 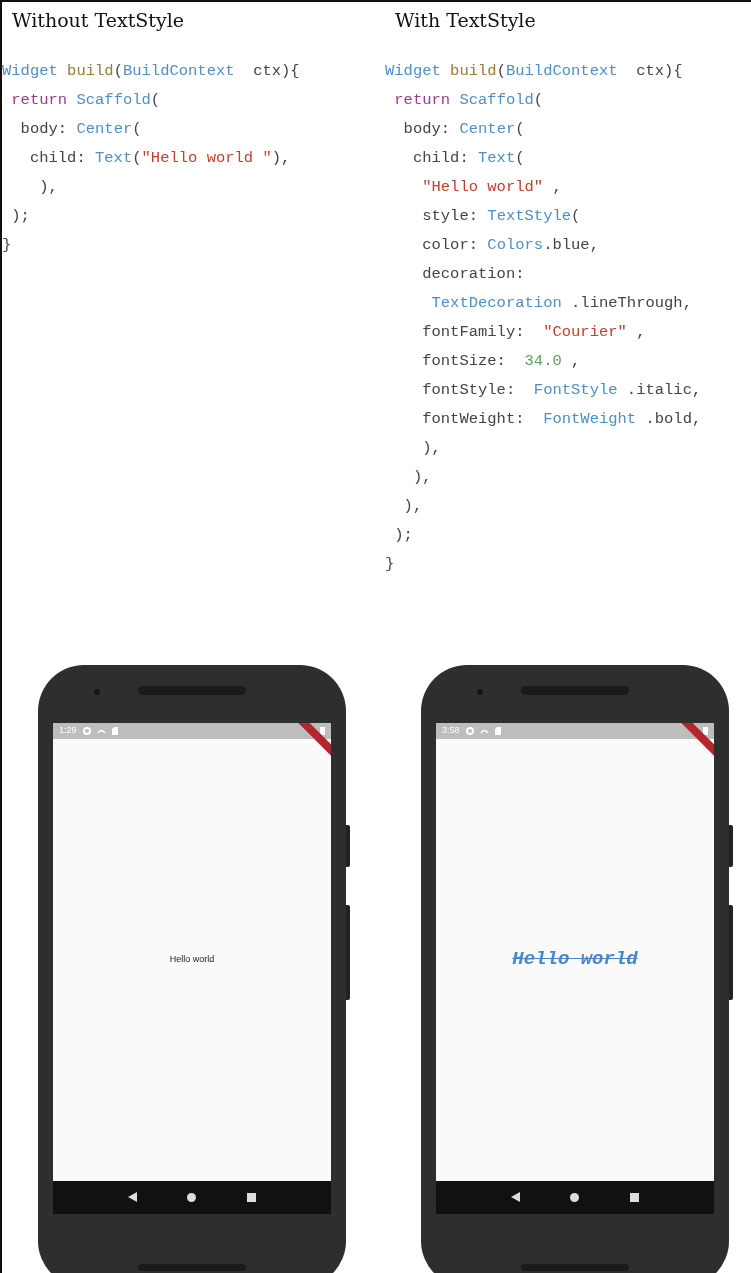 I want to click on code-line: fontWeight: FontWeight .bold,, so click(x=561, y=419).